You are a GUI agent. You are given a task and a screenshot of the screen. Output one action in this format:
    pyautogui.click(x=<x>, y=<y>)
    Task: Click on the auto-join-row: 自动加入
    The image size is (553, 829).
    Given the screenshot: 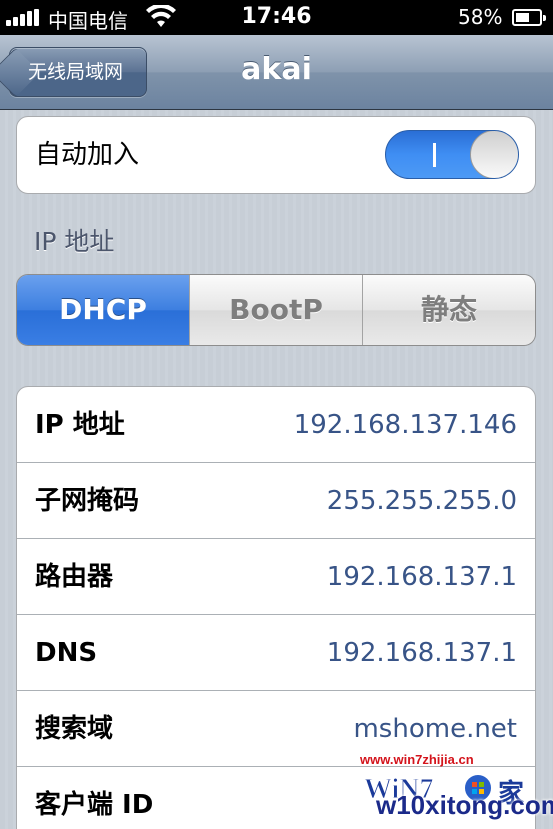 What is the action you would take?
    pyautogui.click(x=276, y=155)
    